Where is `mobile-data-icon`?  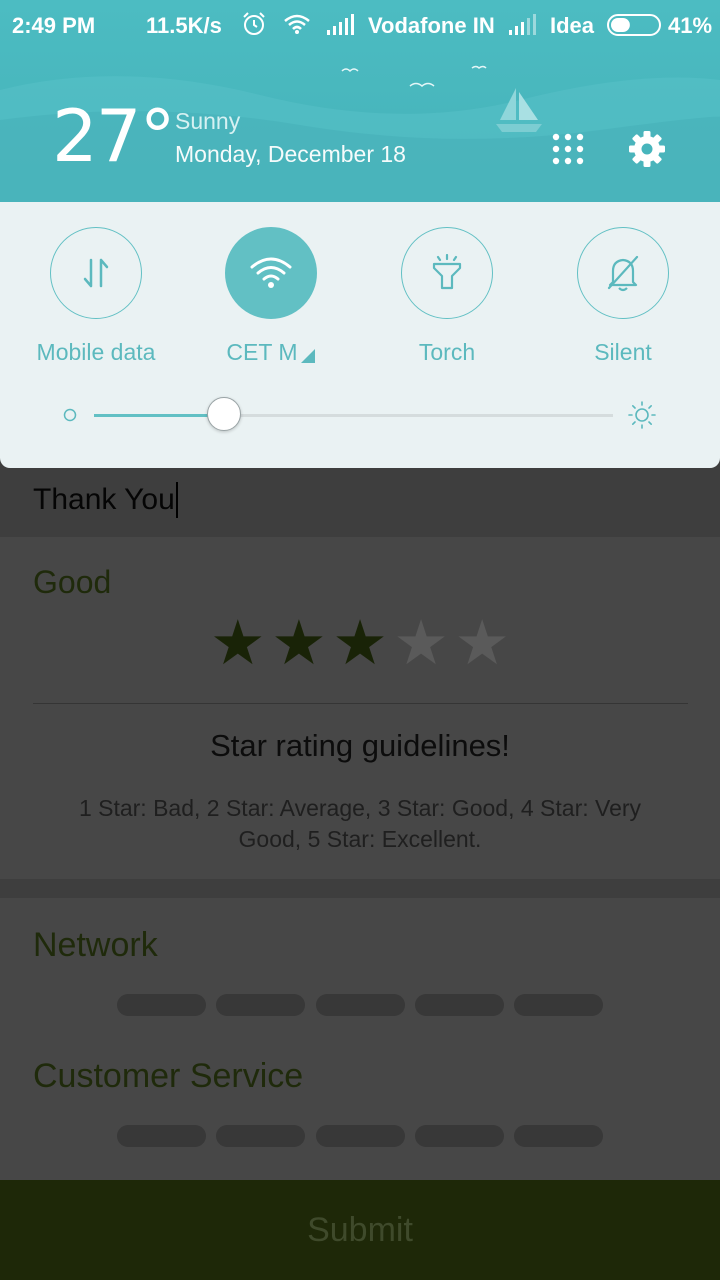 mobile-data-icon is located at coordinates (96, 273).